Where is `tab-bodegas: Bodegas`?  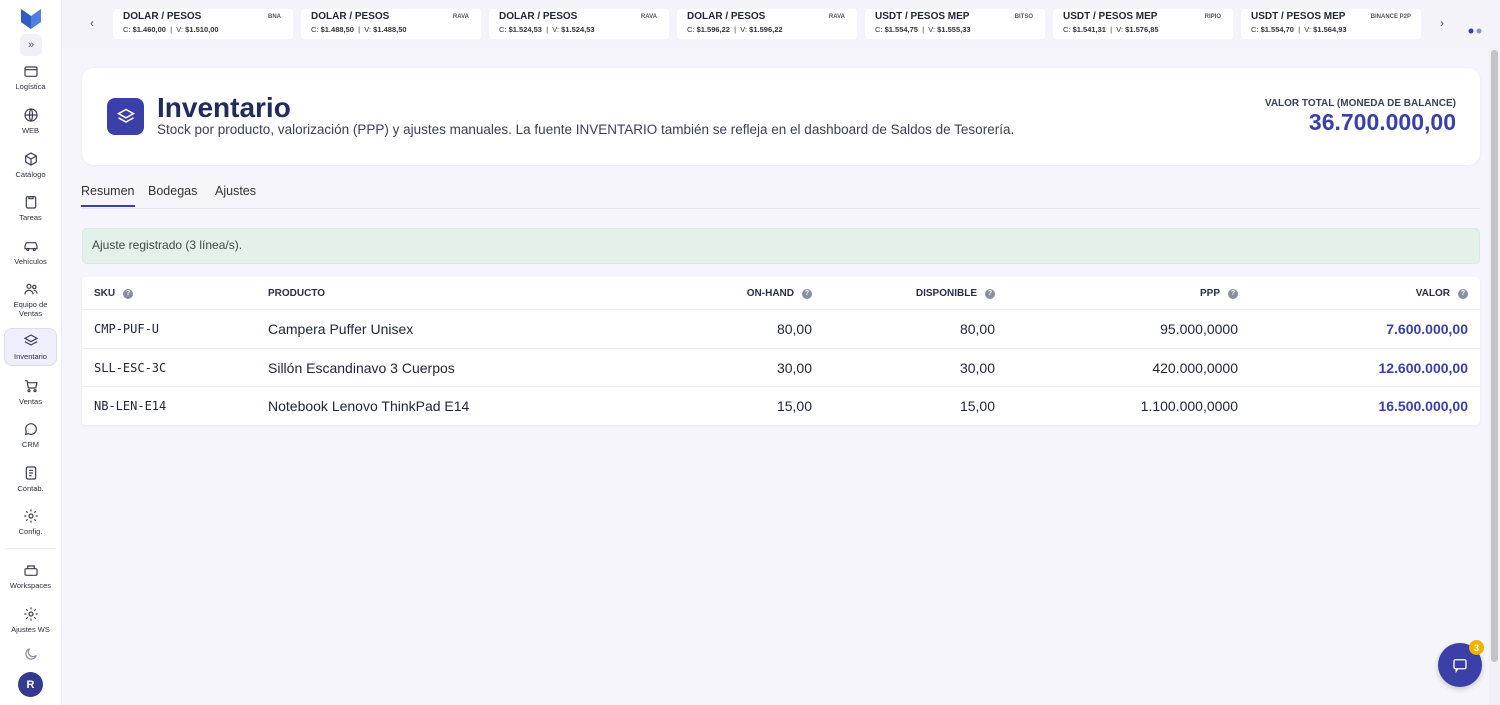 tab-bodegas: Bodegas is located at coordinates (172, 191).